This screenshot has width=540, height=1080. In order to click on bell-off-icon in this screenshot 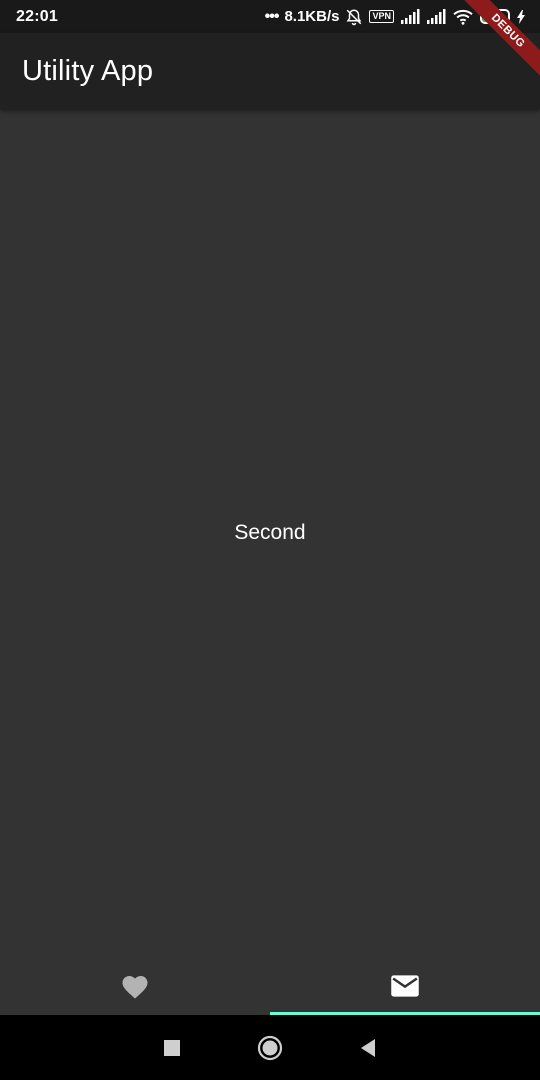, I will do `click(354, 16)`.